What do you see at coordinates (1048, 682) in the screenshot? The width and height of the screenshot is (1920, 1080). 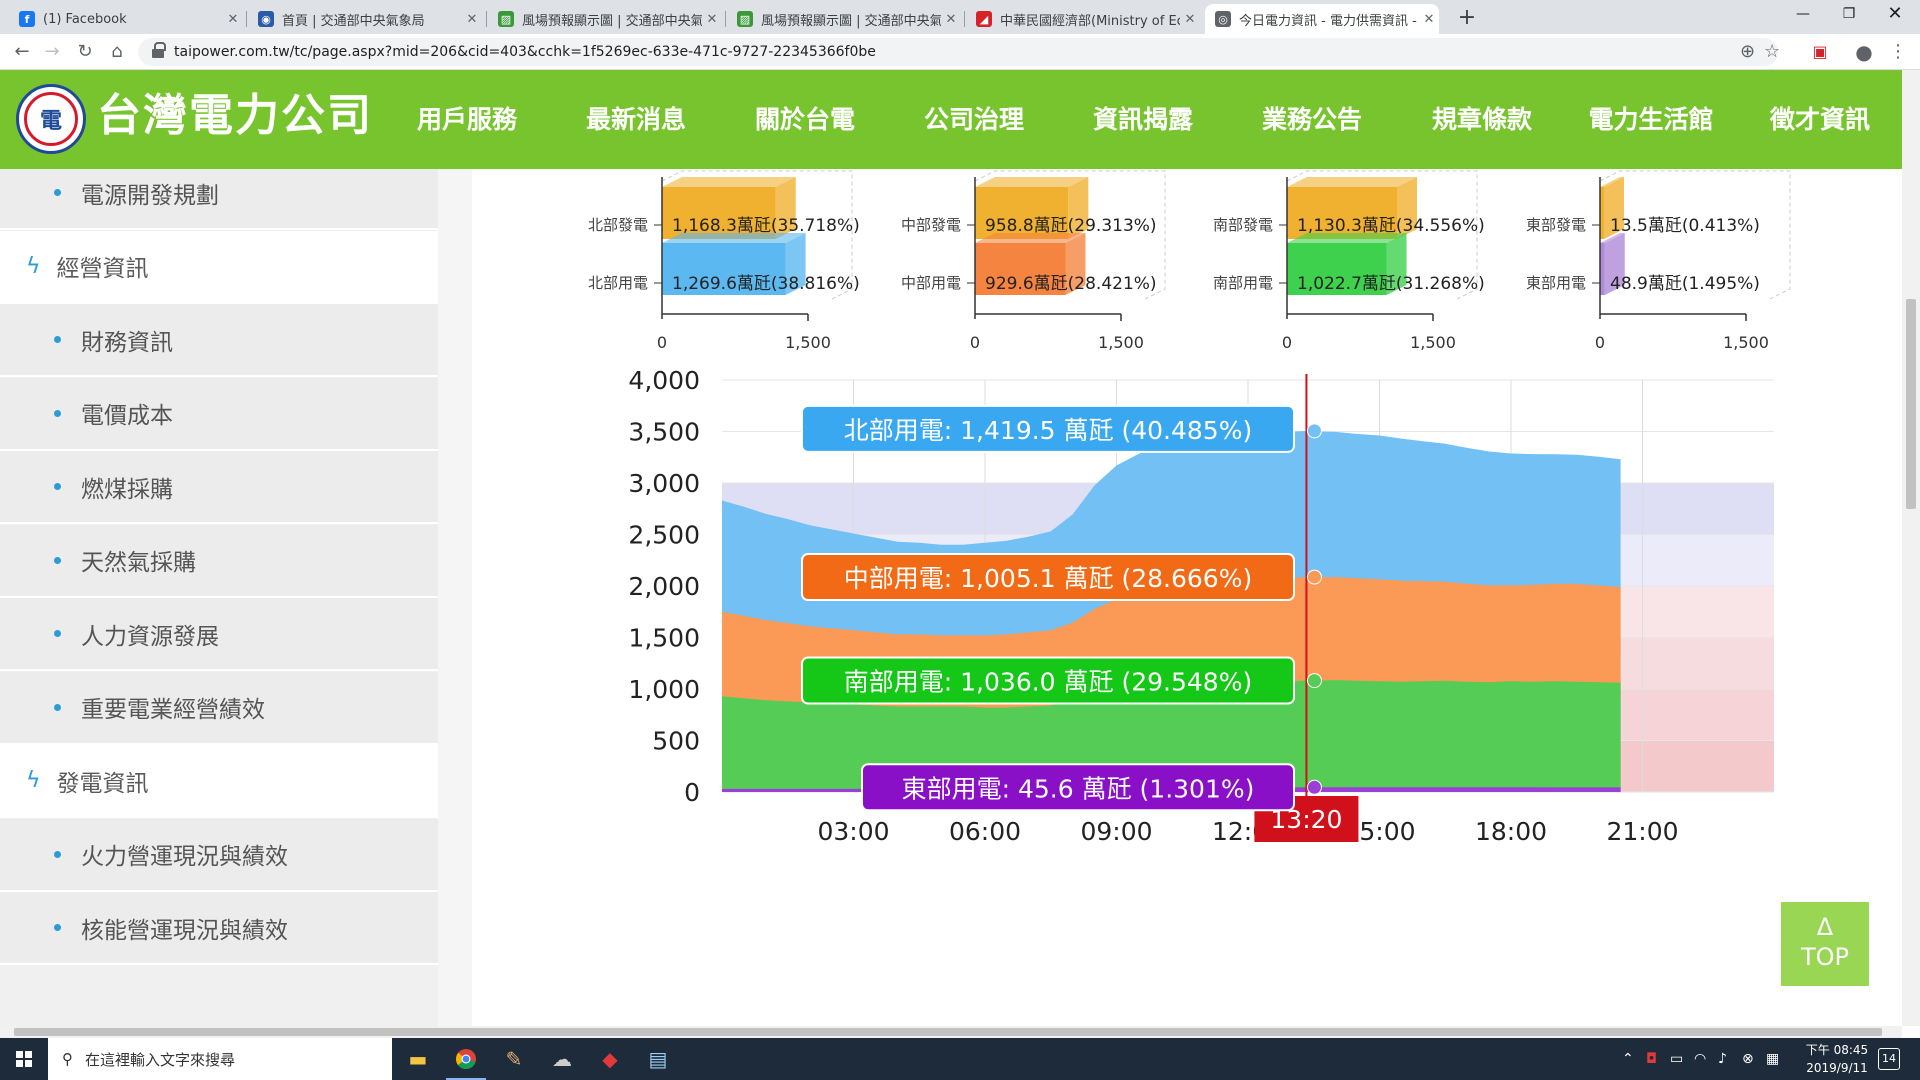 I see `tooltip-text: 南部用電: 1,036.0 萬瓩 (29.548%)` at bounding box center [1048, 682].